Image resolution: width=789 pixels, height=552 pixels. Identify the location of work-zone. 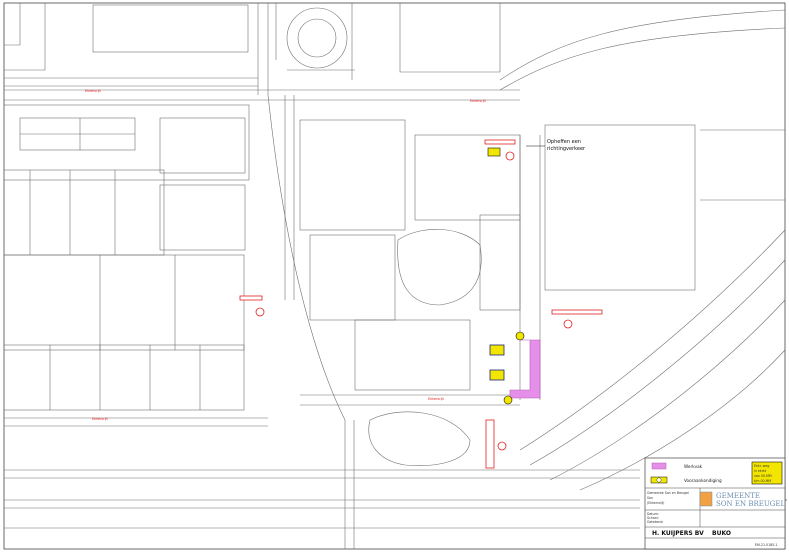
(525, 369).